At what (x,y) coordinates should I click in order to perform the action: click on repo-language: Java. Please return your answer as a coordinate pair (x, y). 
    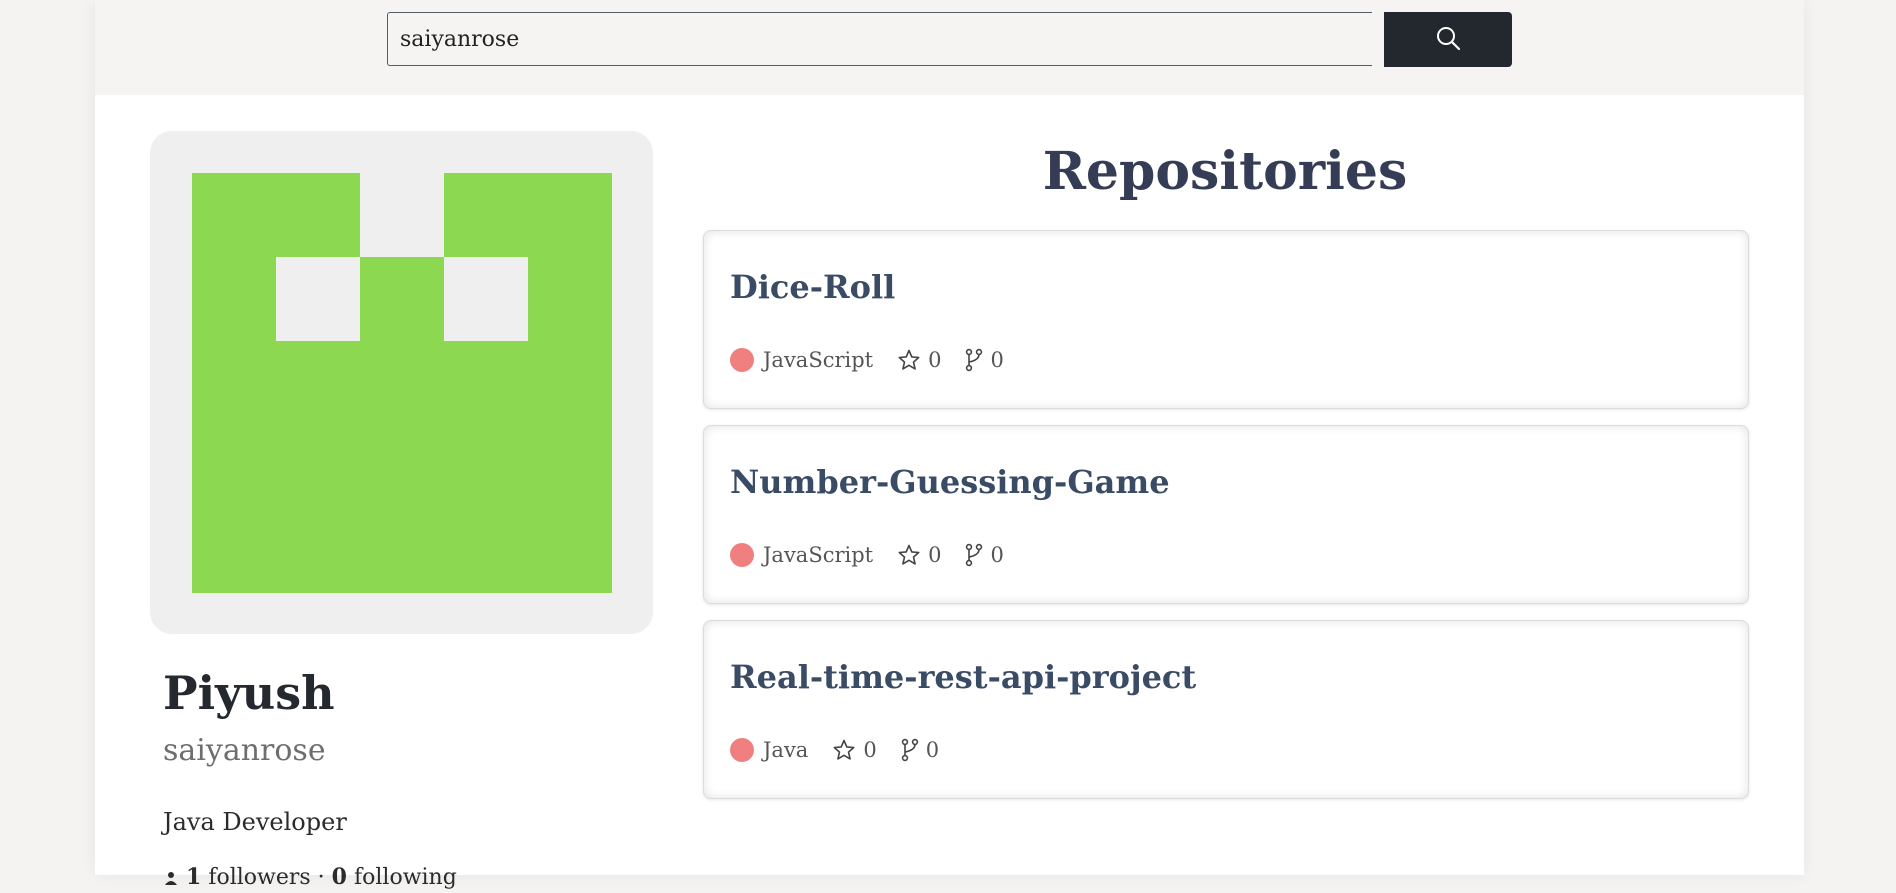
    Looking at the image, I should click on (786, 750).